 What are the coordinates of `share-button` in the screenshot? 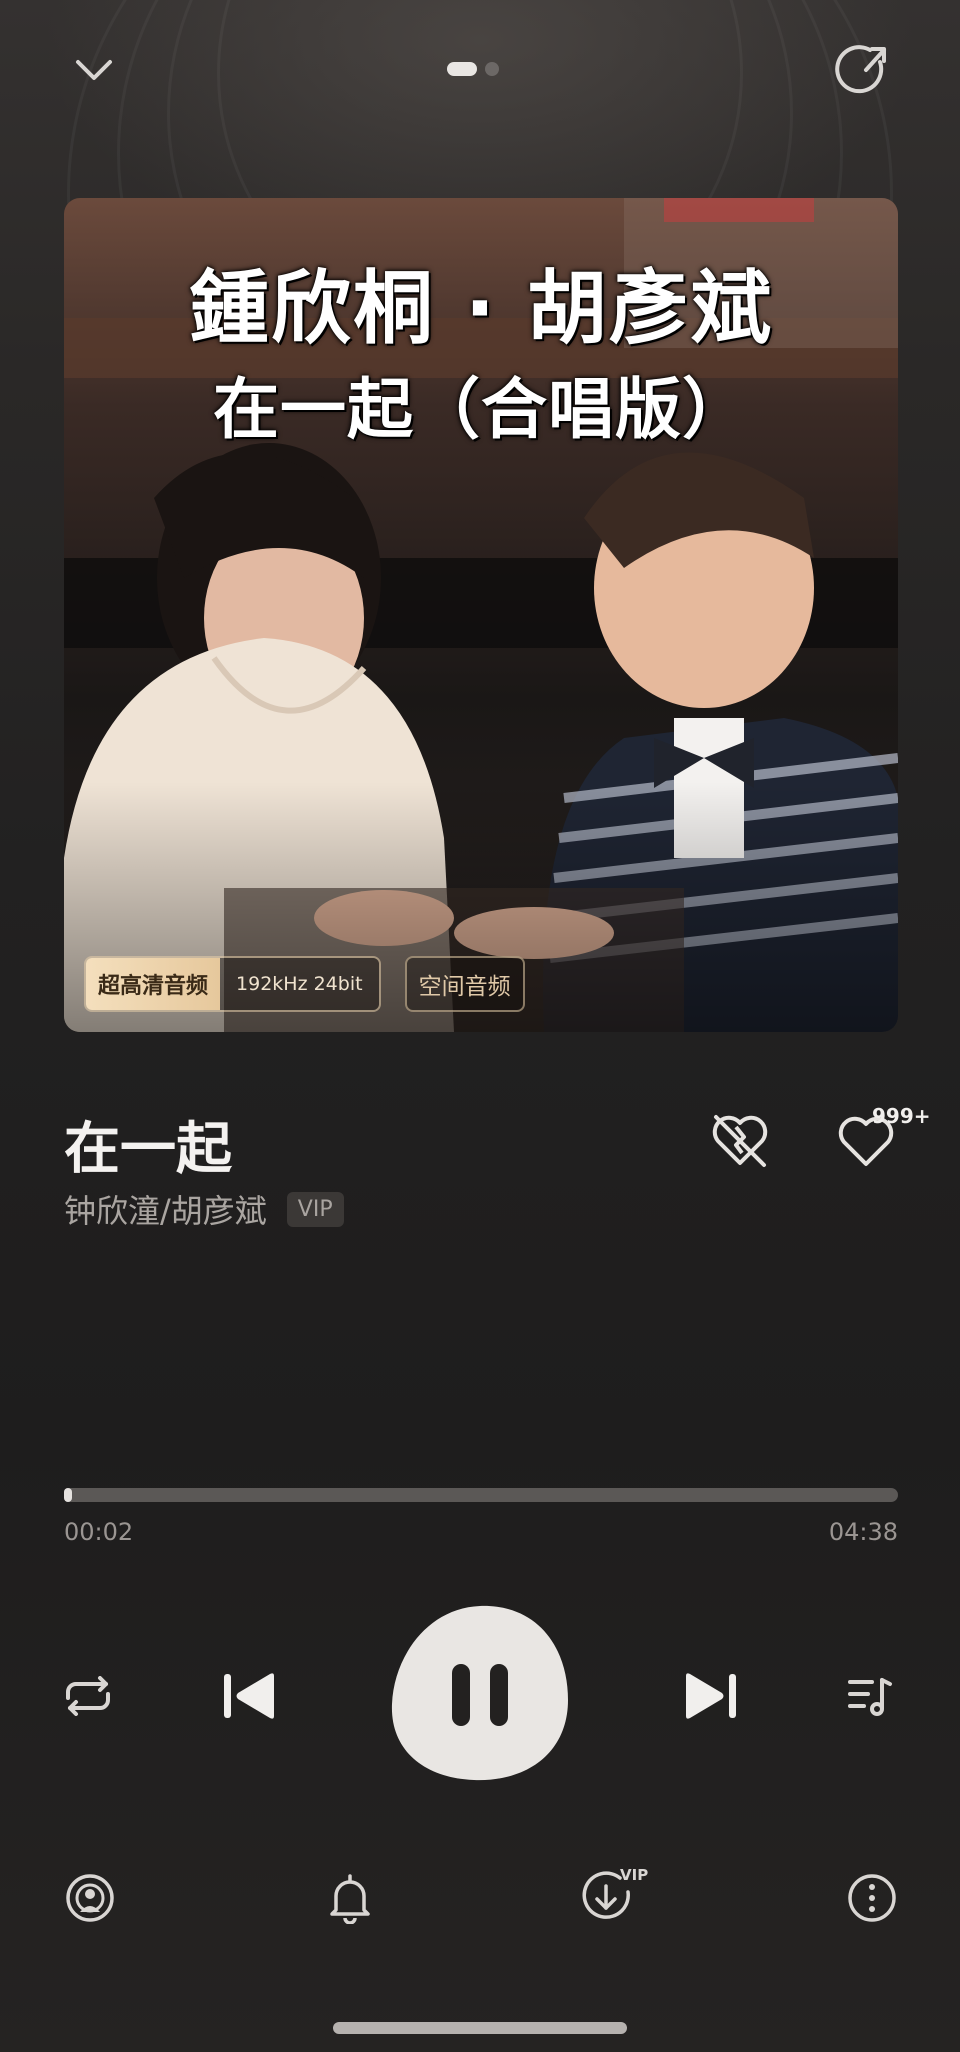 It's located at (864, 70).